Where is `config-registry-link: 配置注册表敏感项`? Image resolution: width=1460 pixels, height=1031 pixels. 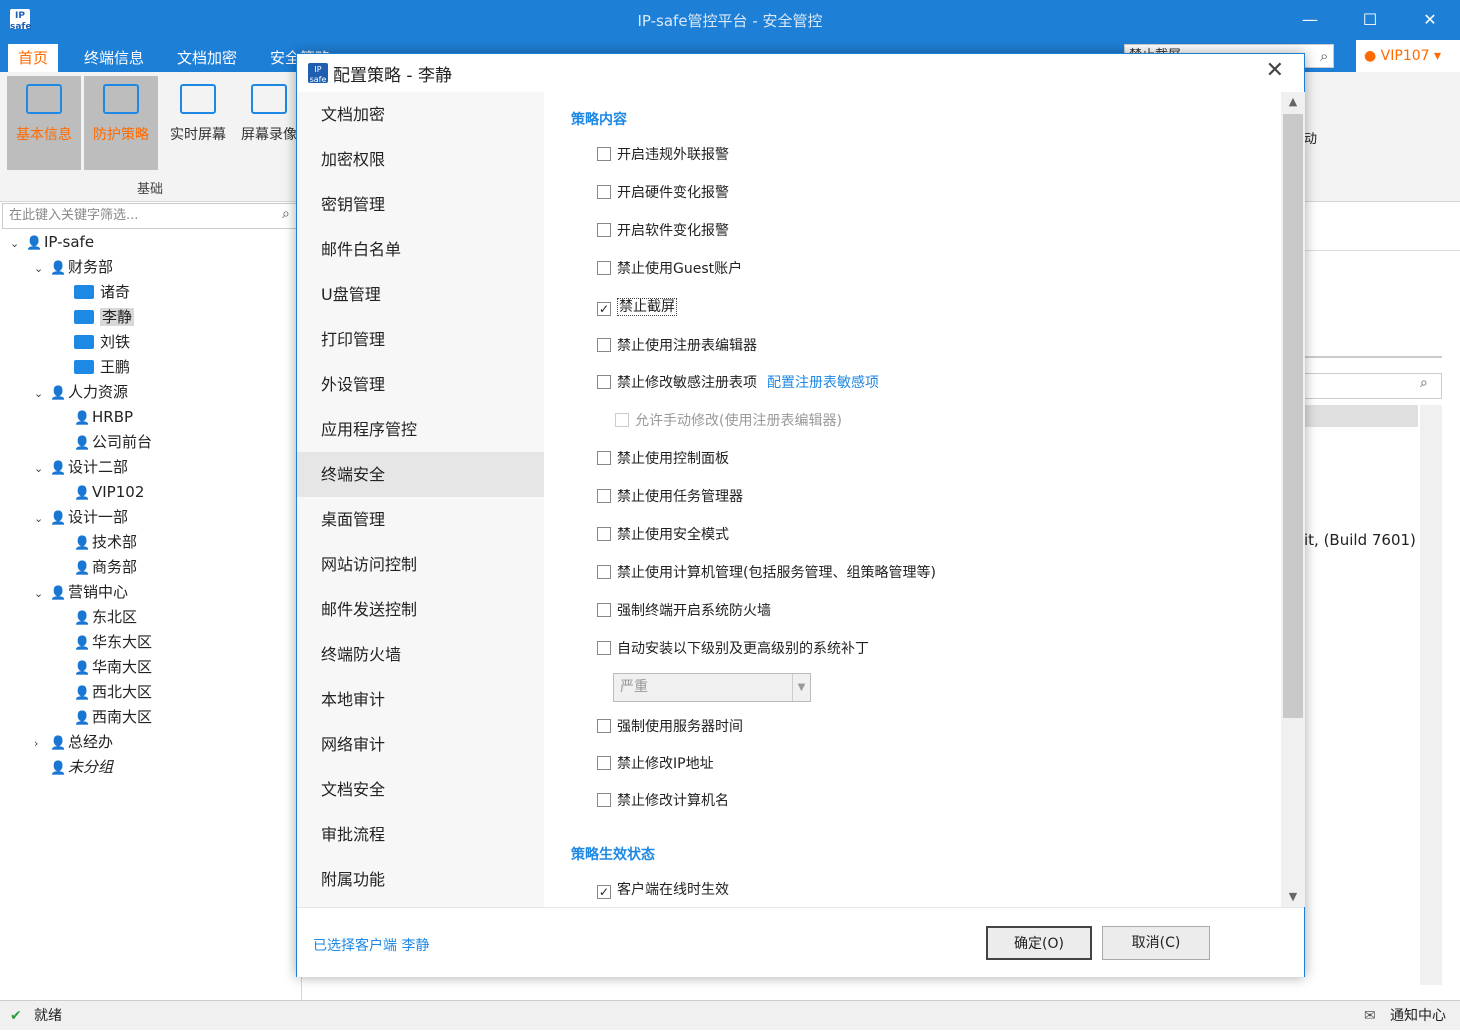
config-registry-link: 配置注册表敏感项 is located at coordinates (823, 383).